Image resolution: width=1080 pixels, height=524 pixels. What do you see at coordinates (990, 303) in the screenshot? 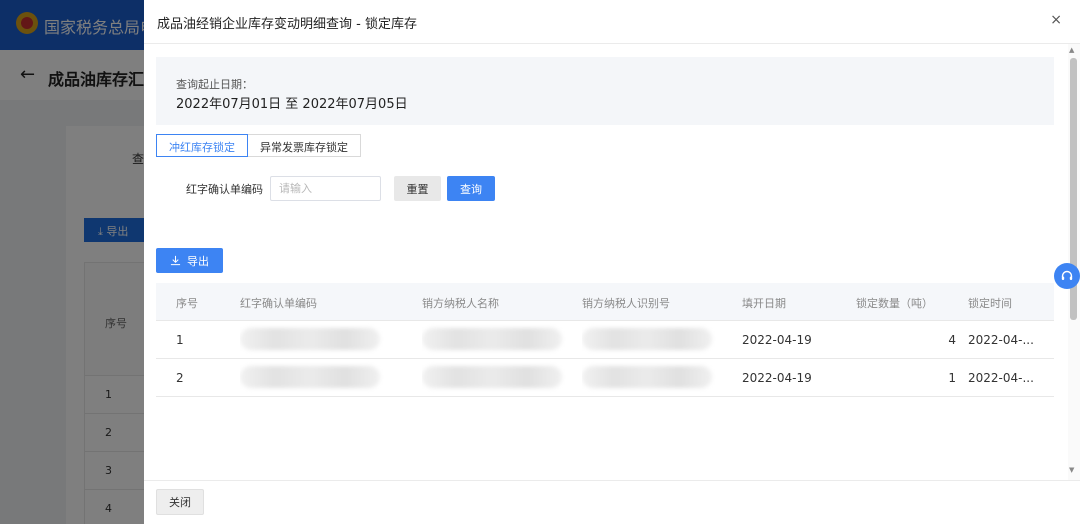
I see `column-header-lock-time: 锁定时间` at bounding box center [990, 303].